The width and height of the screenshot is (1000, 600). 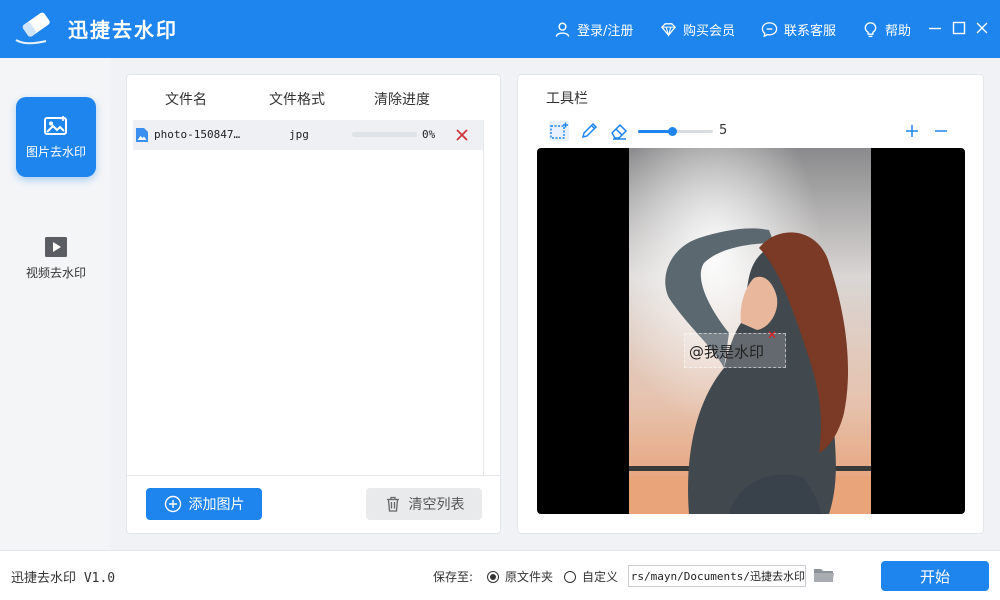 I want to click on list-scrollbar, so click(x=483, y=297).